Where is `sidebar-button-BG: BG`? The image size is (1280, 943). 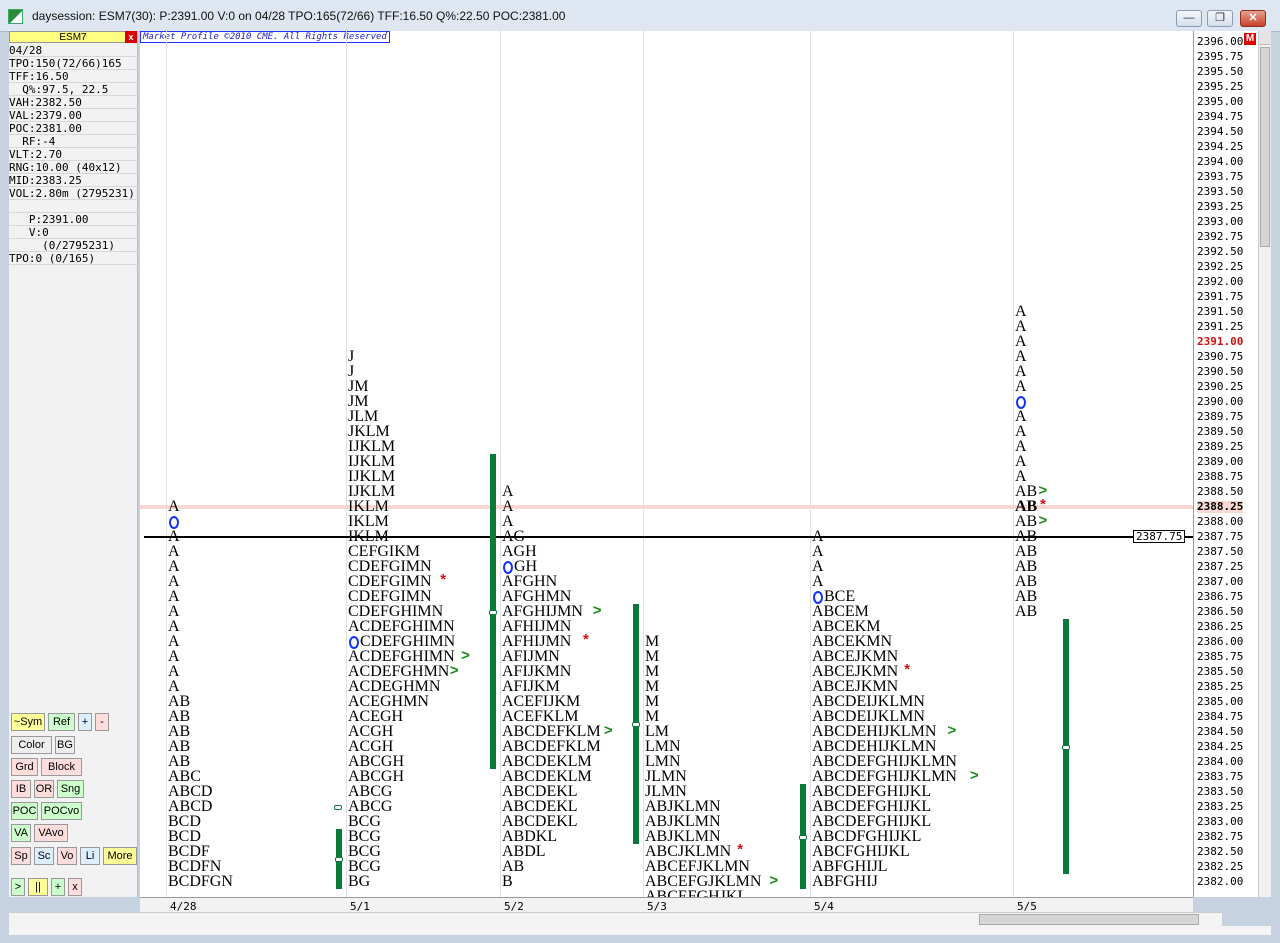 sidebar-button-BG: BG is located at coordinates (65, 745).